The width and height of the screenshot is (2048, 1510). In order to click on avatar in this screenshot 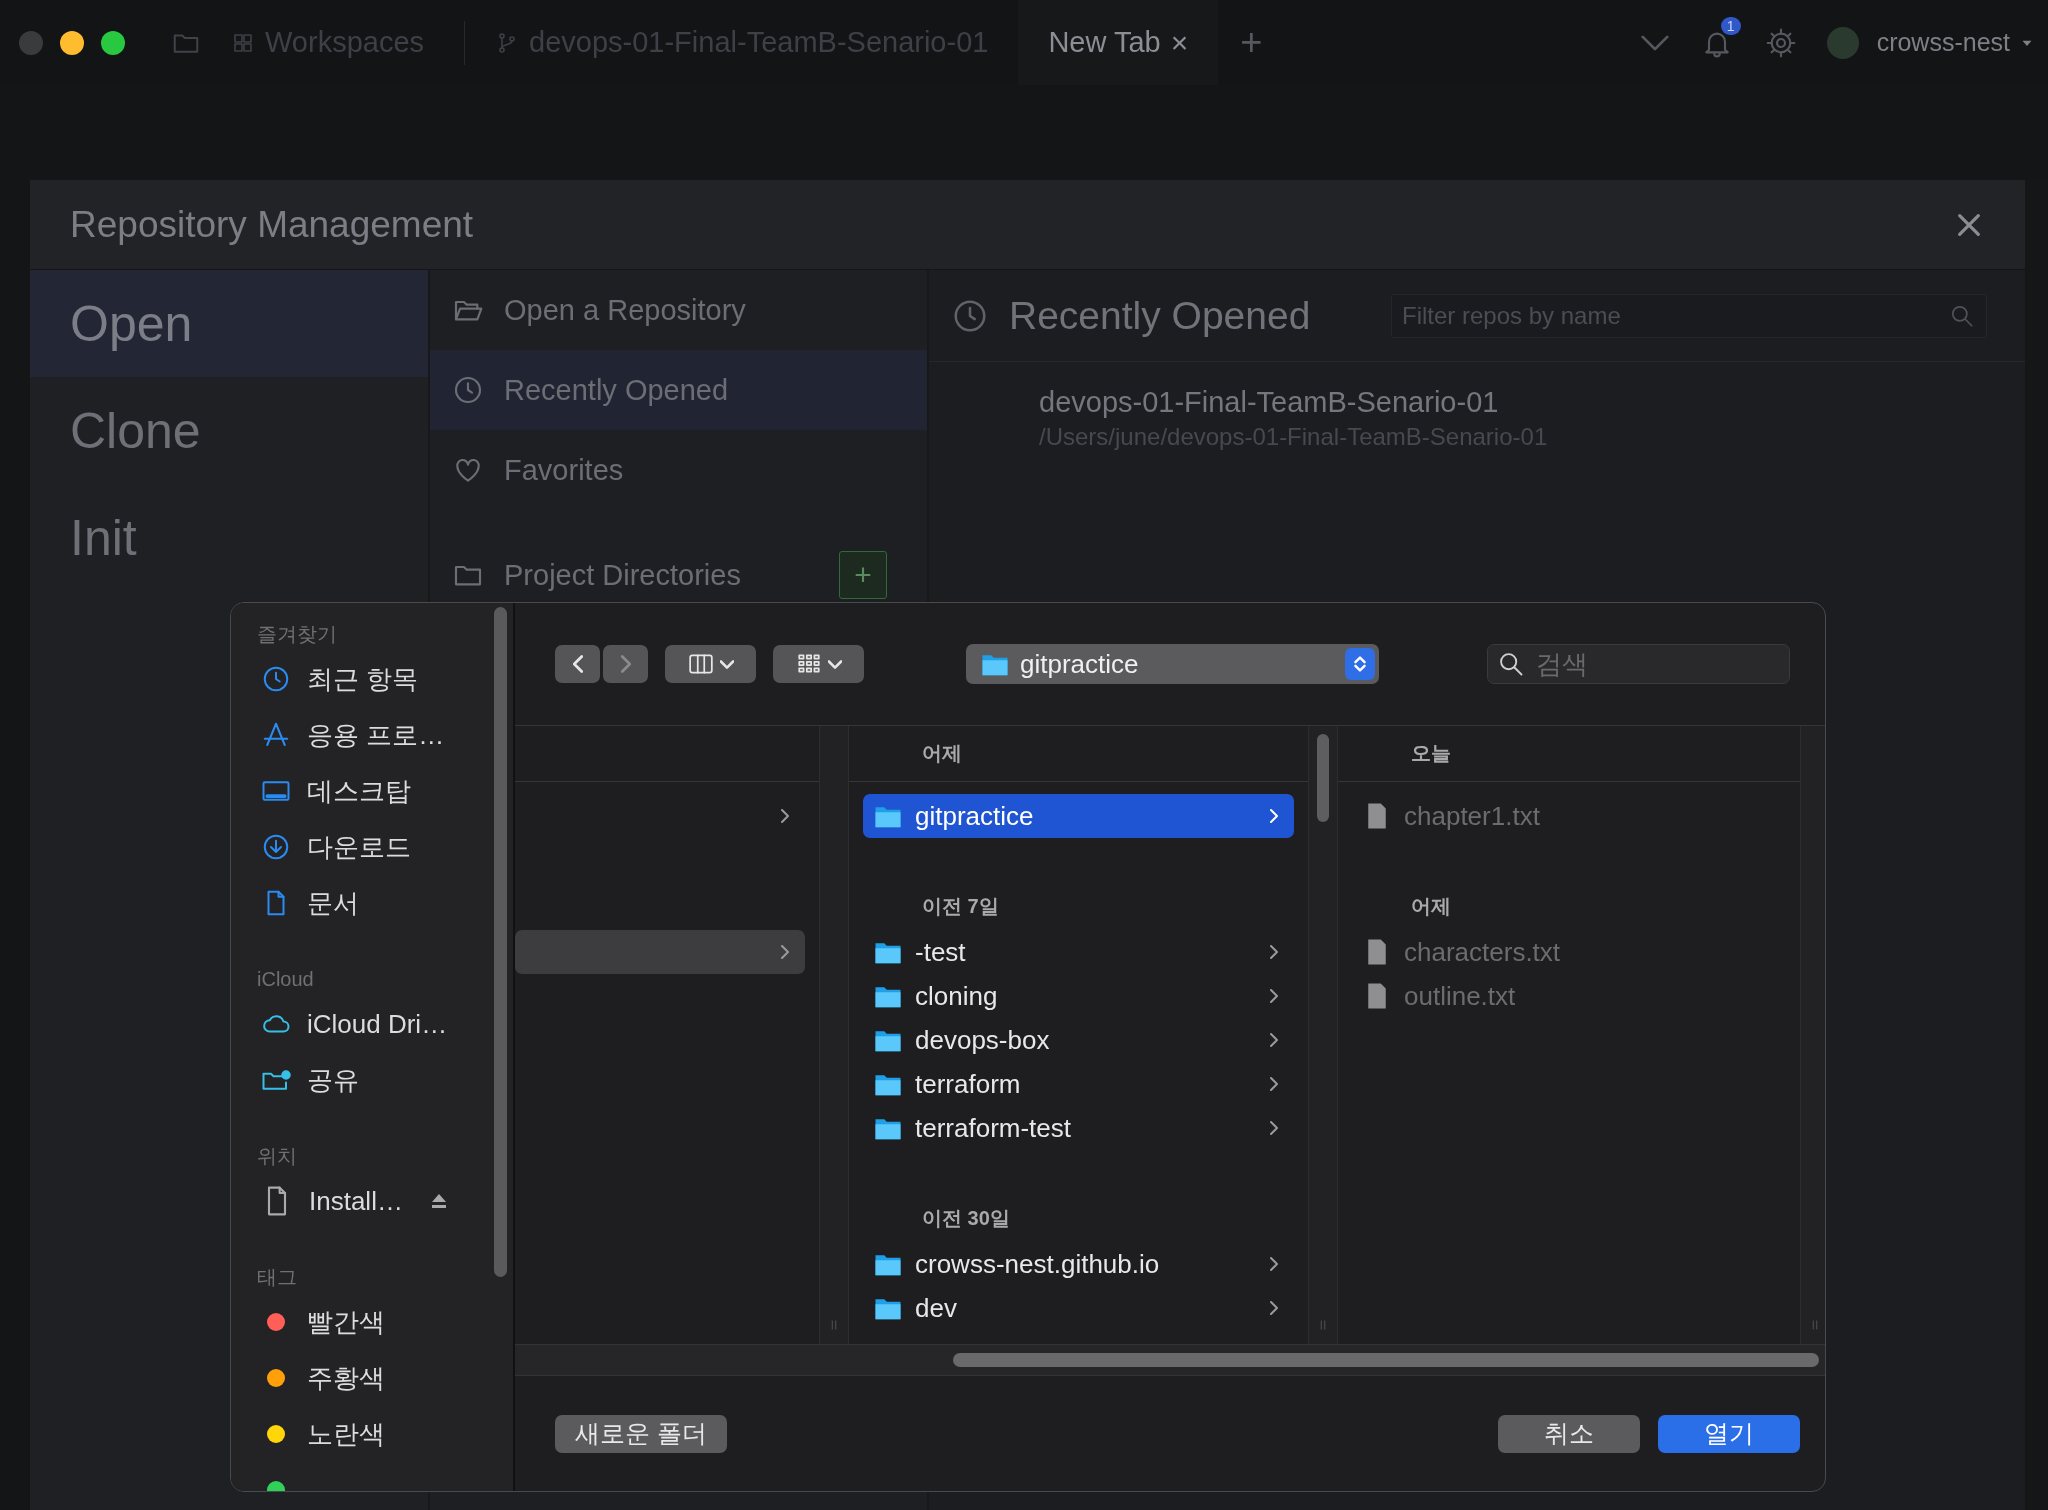, I will do `click(1842, 42)`.